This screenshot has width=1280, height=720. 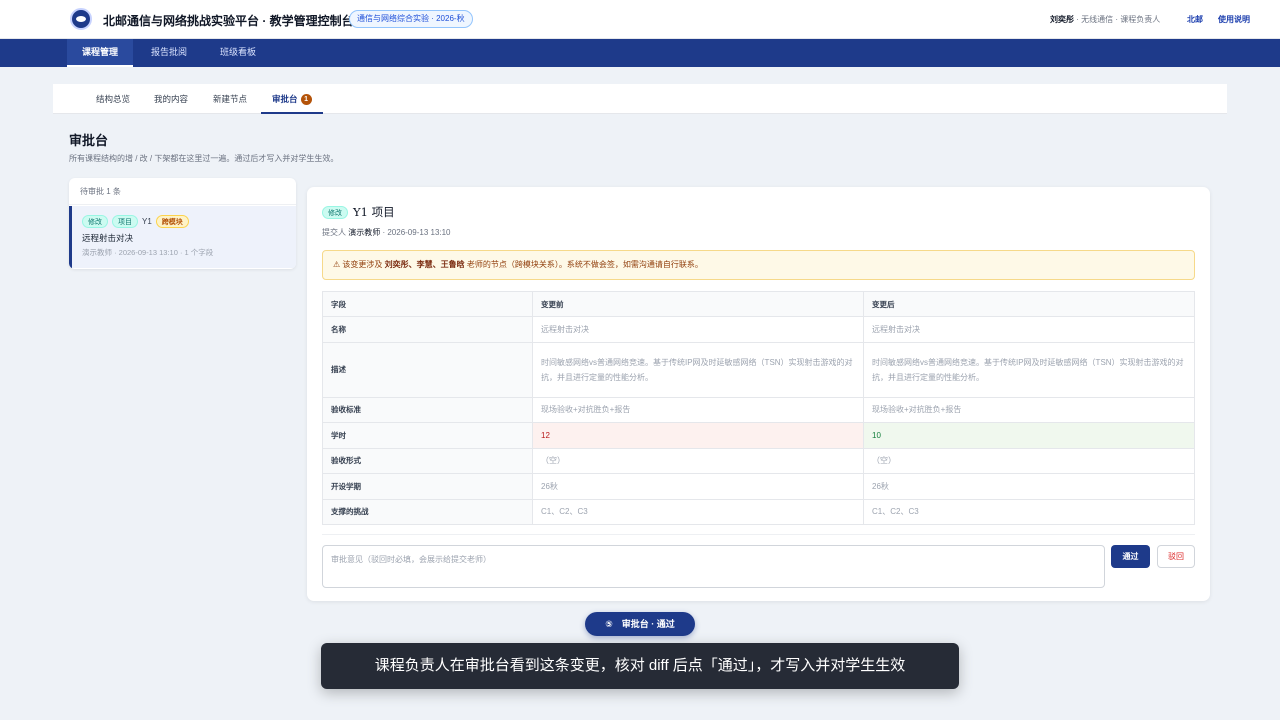 What do you see at coordinates (374, 212) in the screenshot?
I see `detail-title: Y1 项目` at bounding box center [374, 212].